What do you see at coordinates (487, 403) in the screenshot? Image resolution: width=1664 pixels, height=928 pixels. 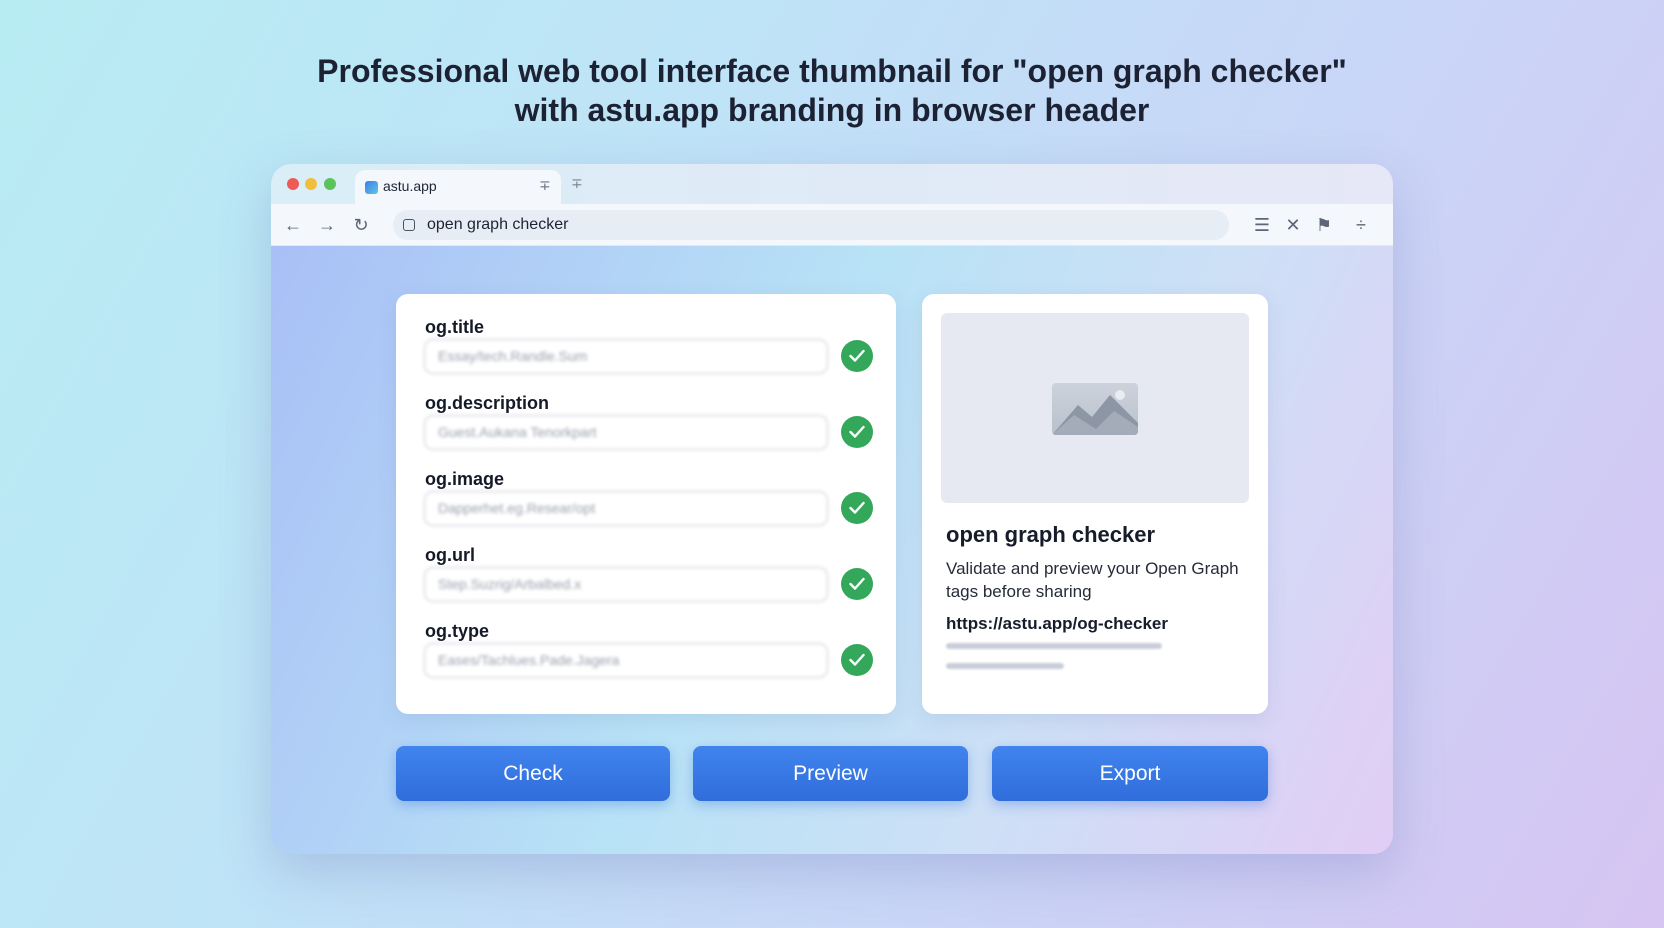 I see `field-label: og.description` at bounding box center [487, 403].